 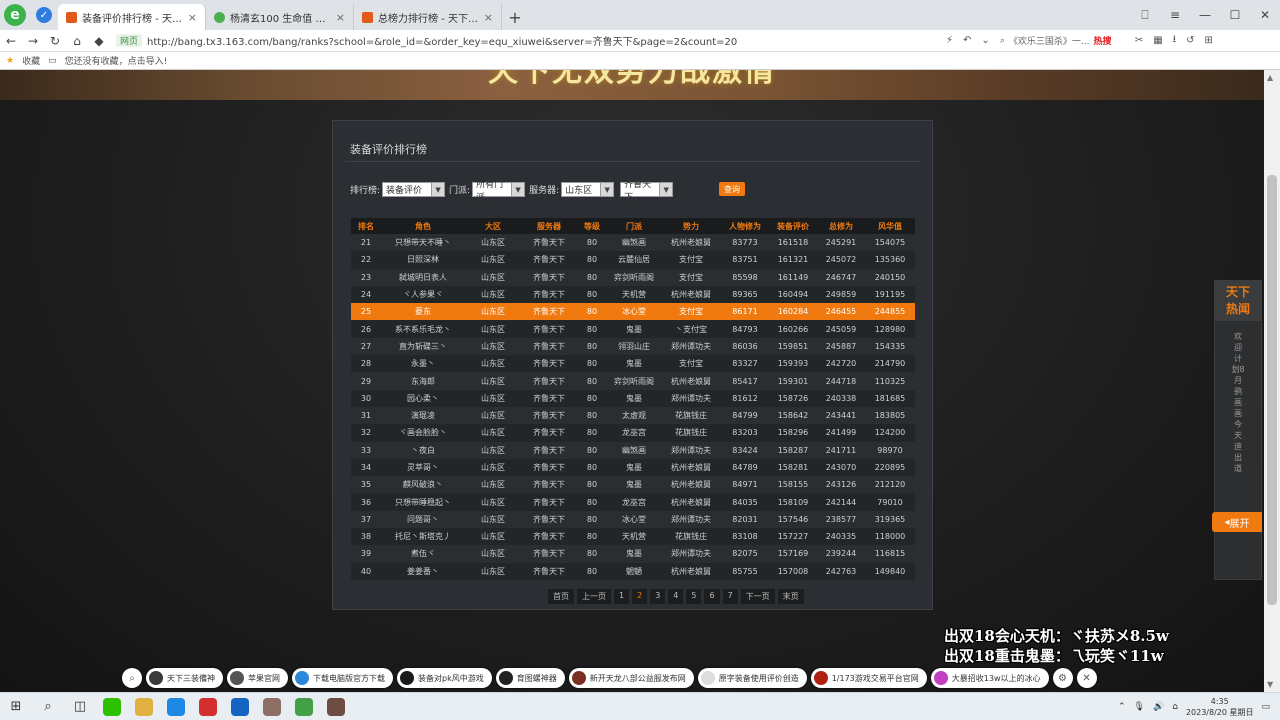 I want to click on close-window-icon: ✕, so click(x=1265, y=15).